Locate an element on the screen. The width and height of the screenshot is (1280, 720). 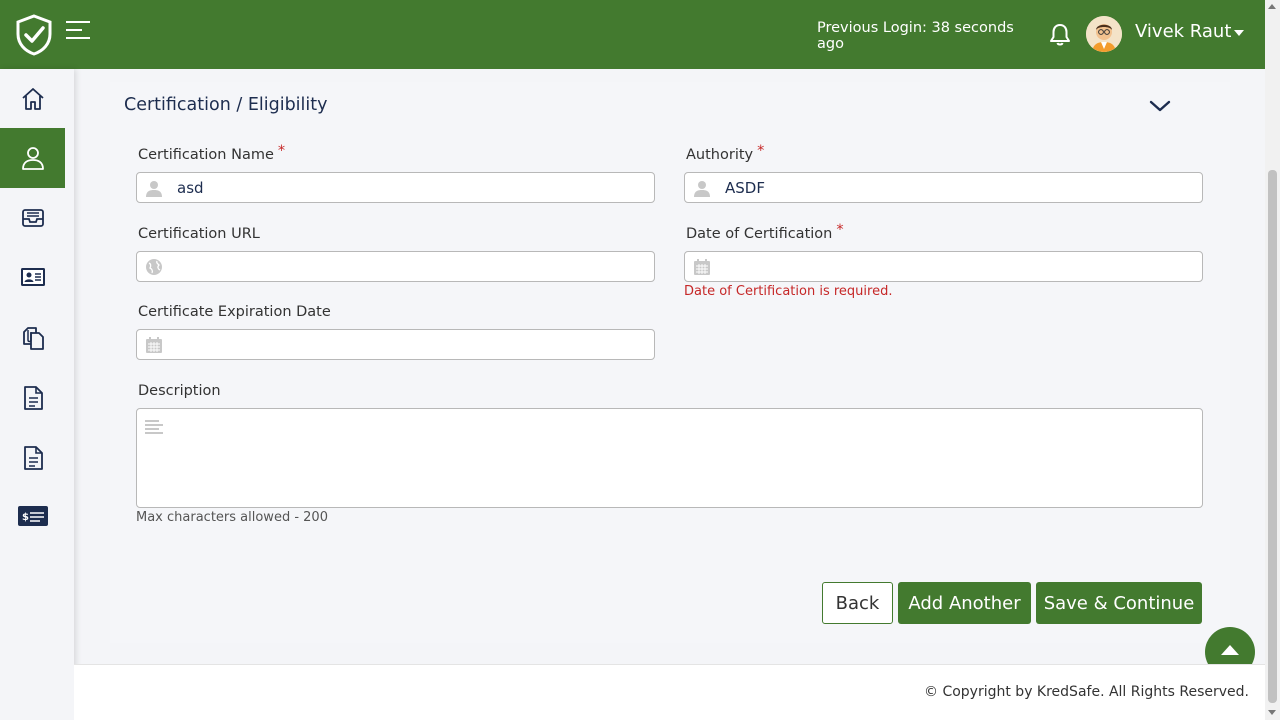
certification-url-field is located at coordinates (395, 266).